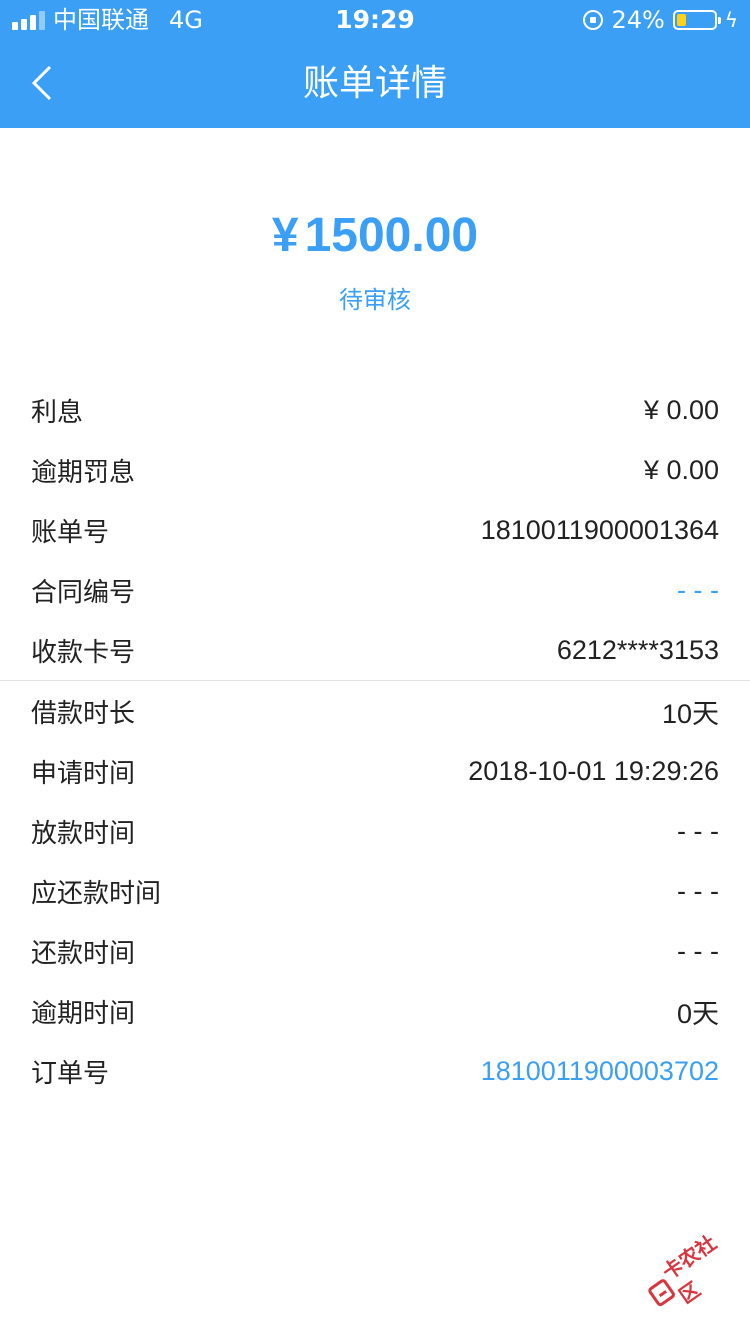 The image size is (750, 1334). Describe the element at coordinates (375, 590) in the screenshot. I see `detail-row: 合同编号 - - -` at that location.